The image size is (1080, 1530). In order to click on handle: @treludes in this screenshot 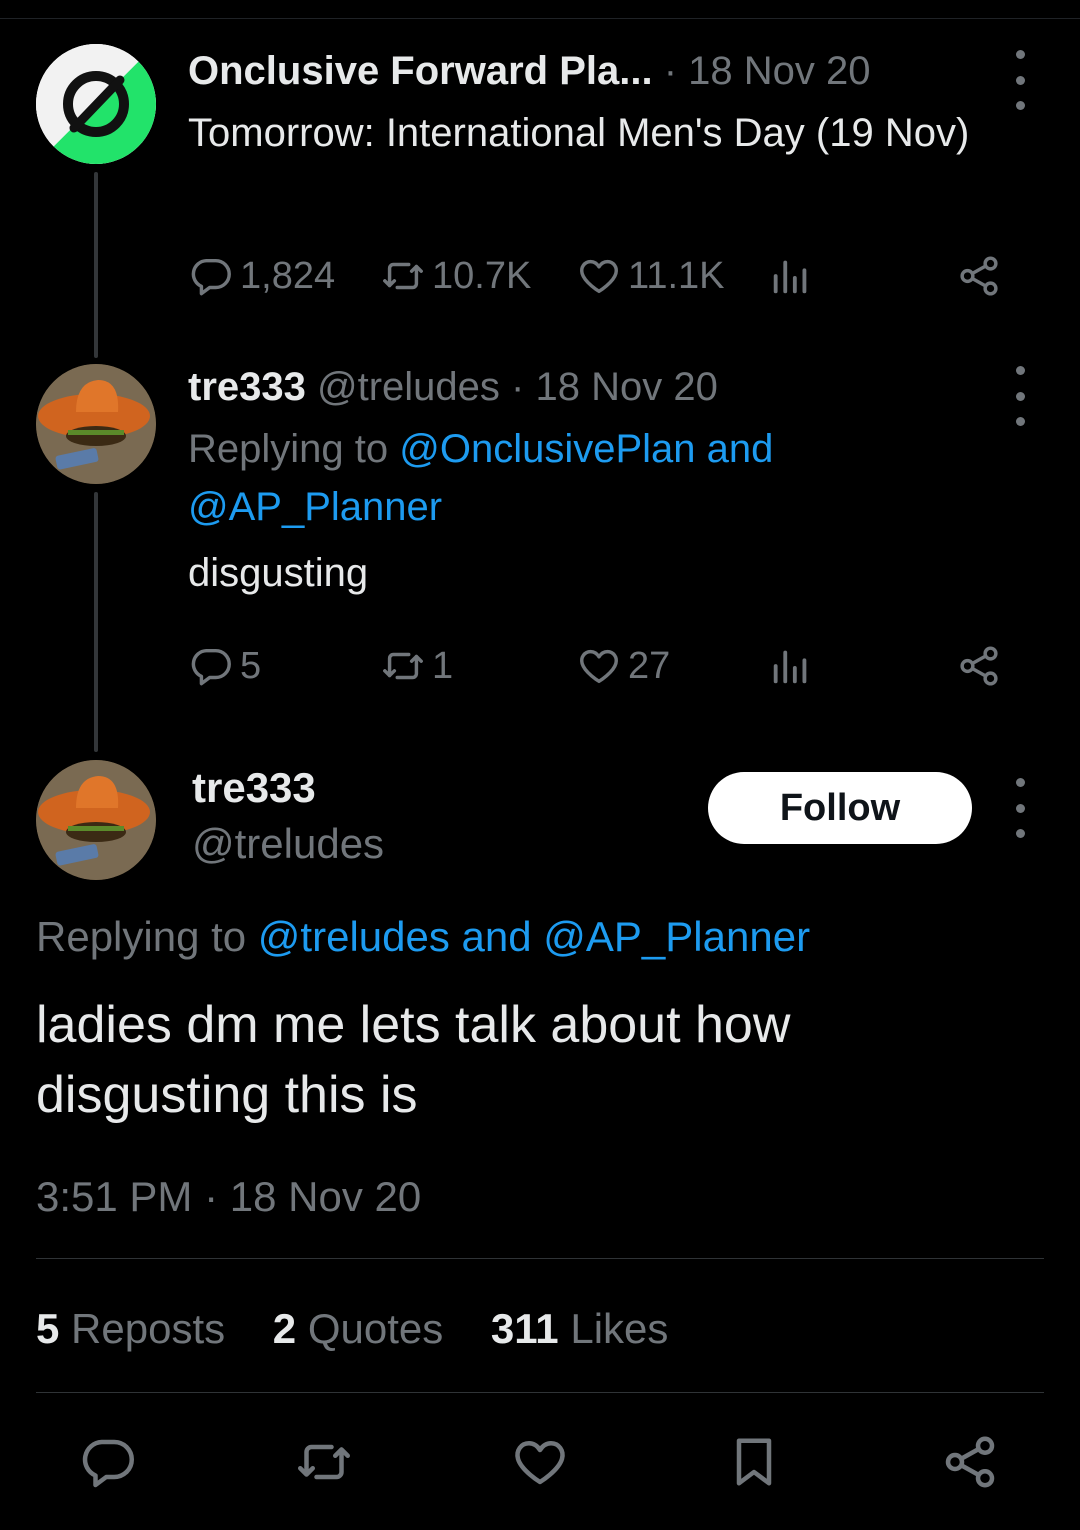, I will do `click(408, 387)`.